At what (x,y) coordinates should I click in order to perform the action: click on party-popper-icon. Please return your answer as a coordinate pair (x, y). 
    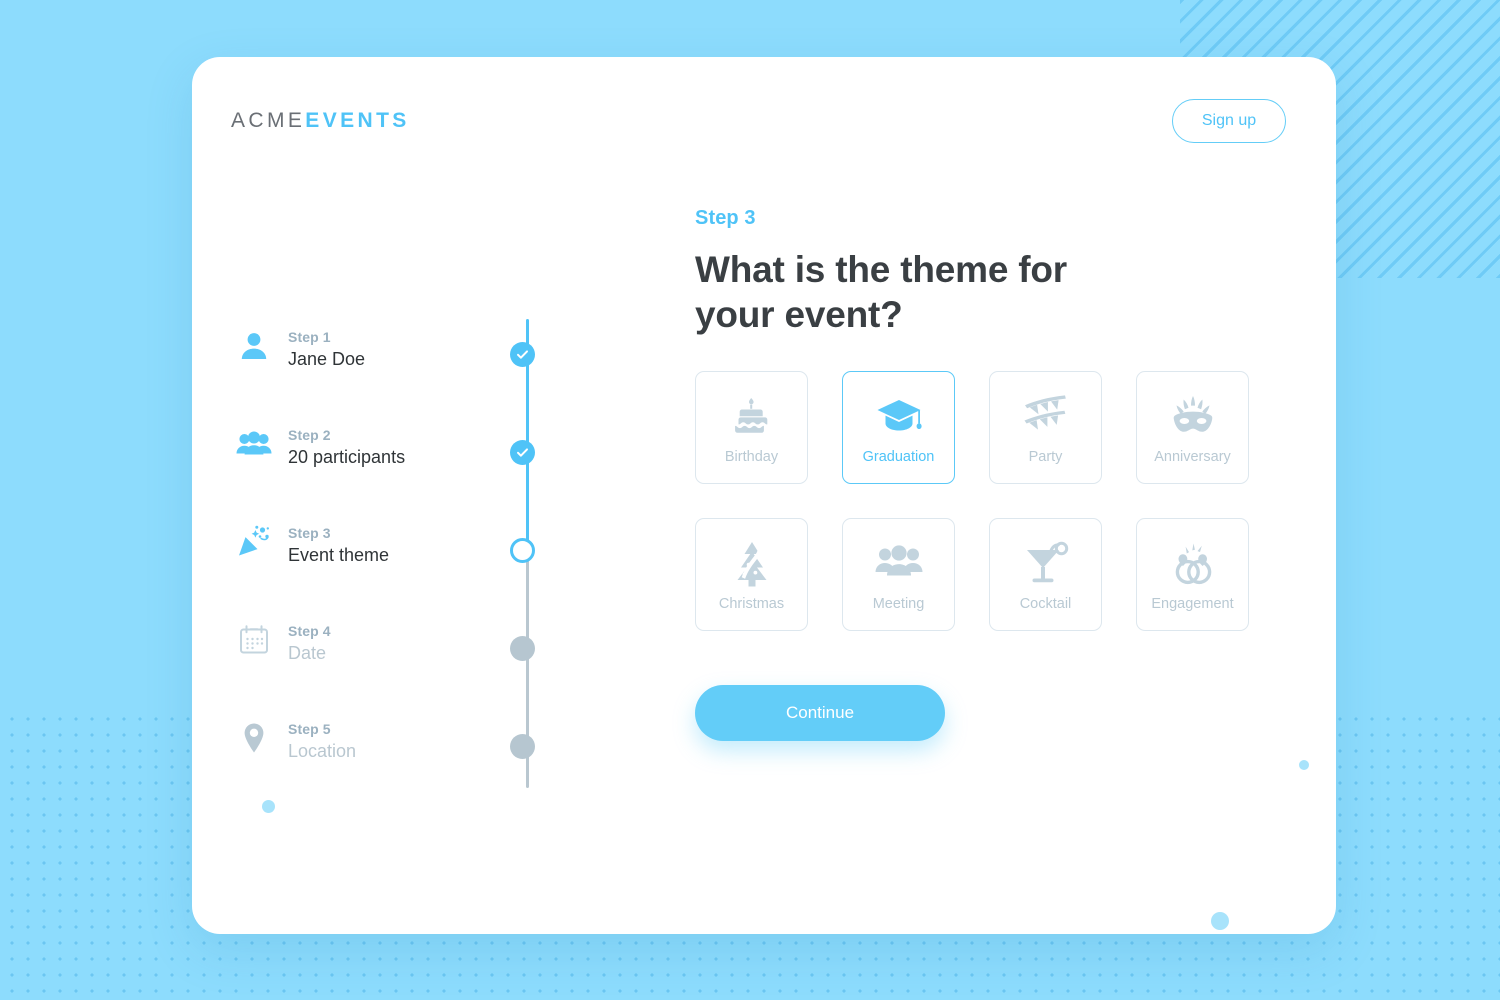
    Looking at the image, I should click on (254, 542).